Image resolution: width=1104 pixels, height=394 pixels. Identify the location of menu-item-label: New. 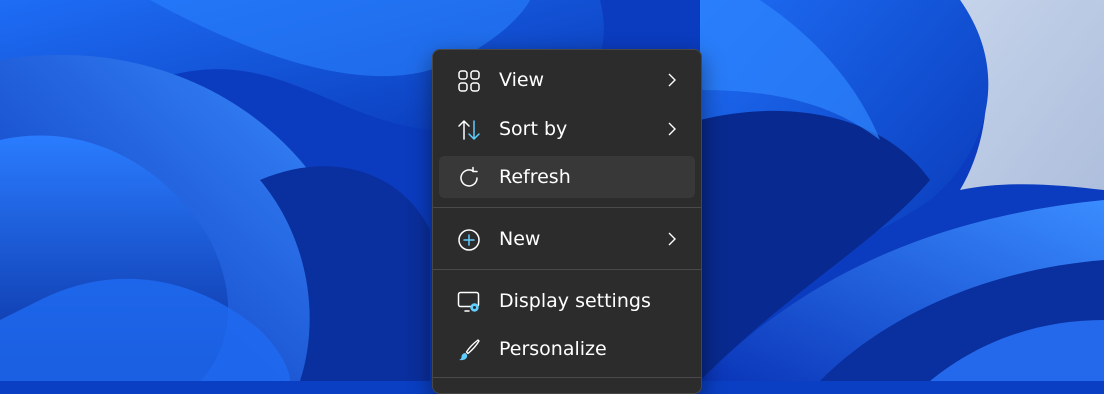
(520, 239).